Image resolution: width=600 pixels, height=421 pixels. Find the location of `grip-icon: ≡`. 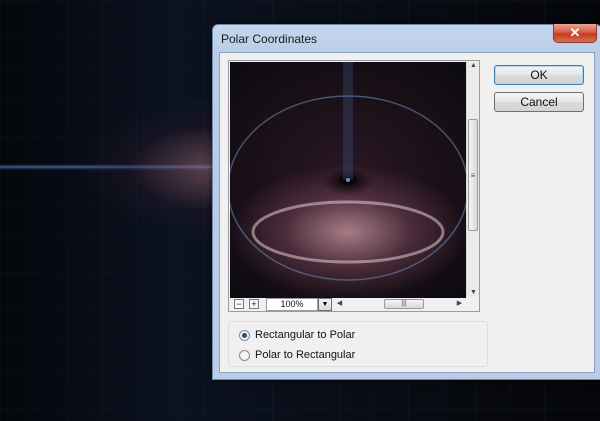

grip-icon: ≡ is located at coordinates (473, 175).